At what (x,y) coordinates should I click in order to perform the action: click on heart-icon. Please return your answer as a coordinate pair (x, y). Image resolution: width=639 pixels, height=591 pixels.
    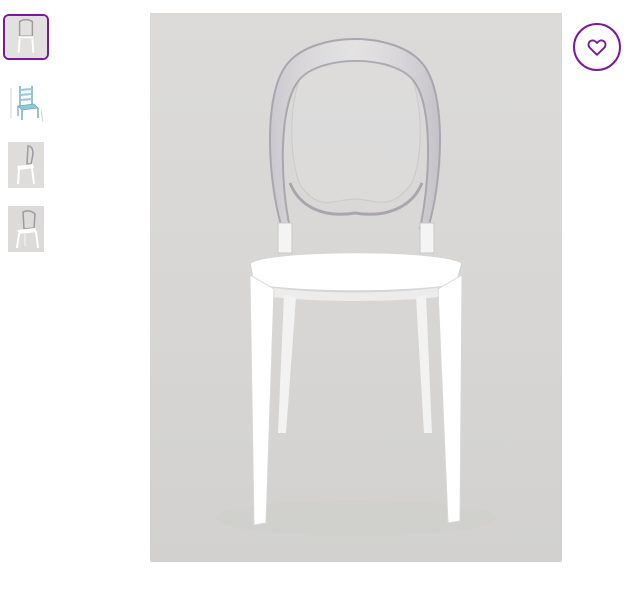
    Looking at the image, I should click on (597, 47).